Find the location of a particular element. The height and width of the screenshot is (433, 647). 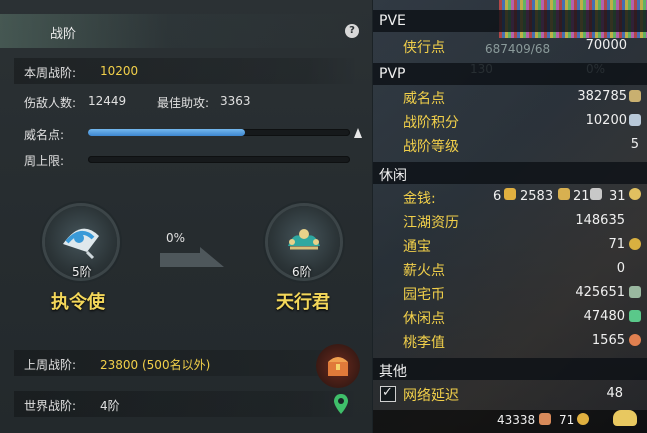

pvp-header: PVP is located at coordinates (510, 74).